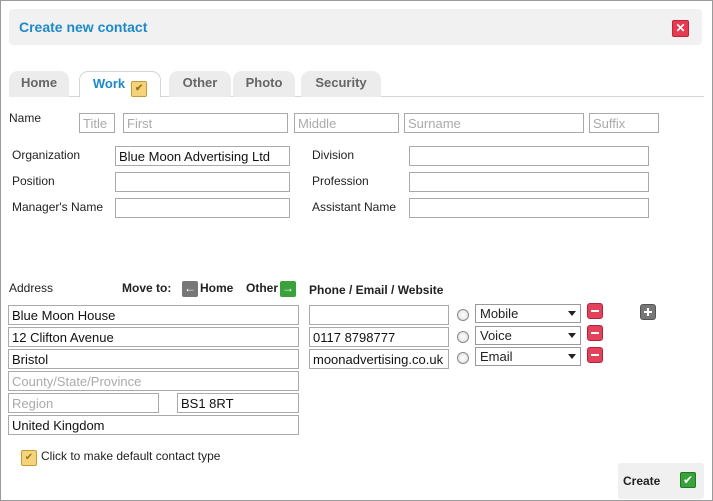 The height and width of the screenshot is (501, 713). I want to click on arrow-right-icon: →, so click(288, 289).